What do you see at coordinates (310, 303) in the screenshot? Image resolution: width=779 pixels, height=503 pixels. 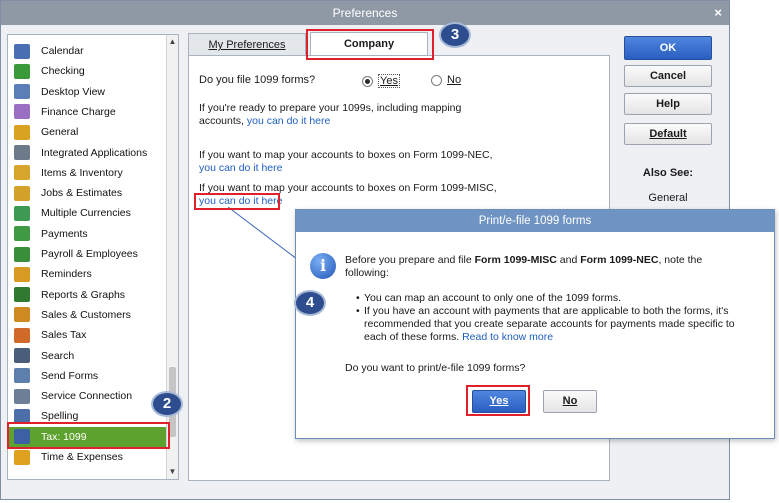 I see `step-badge-4: 4` at bounding box center [310, 303].